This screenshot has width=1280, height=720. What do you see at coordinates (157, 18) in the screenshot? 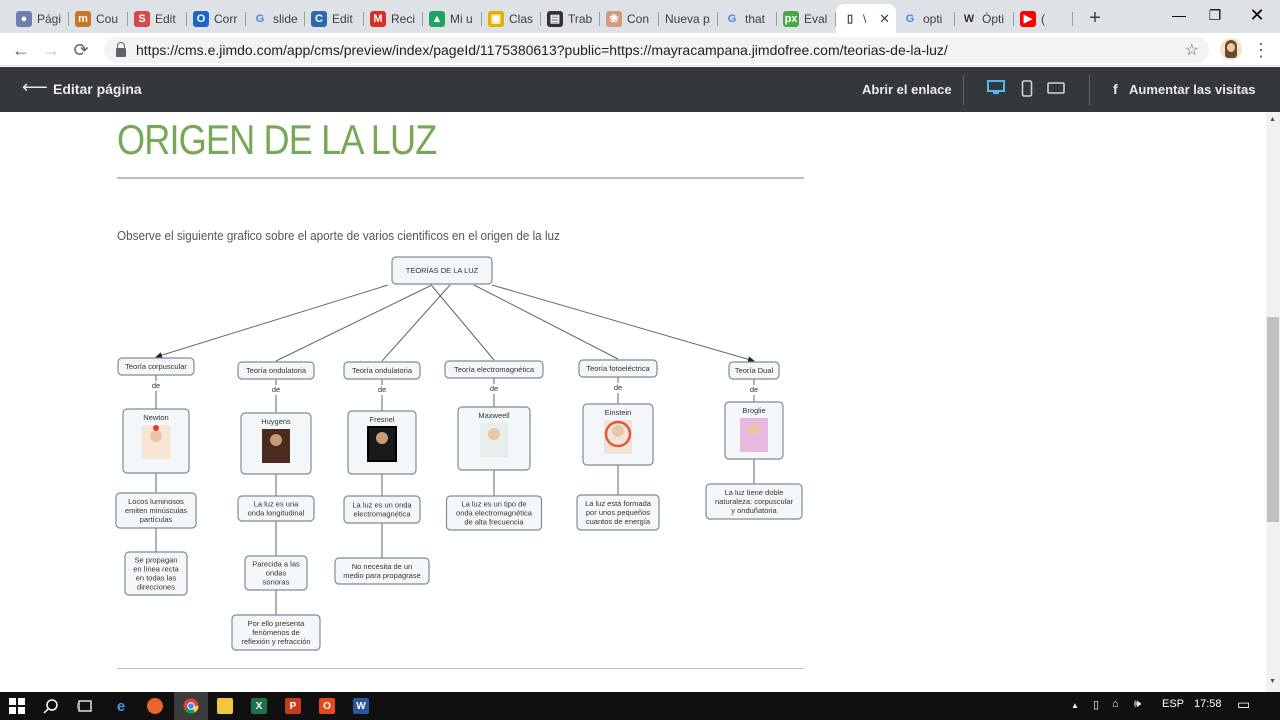
I see `browser-tab: S Edit` at bounding box center [157, 18].